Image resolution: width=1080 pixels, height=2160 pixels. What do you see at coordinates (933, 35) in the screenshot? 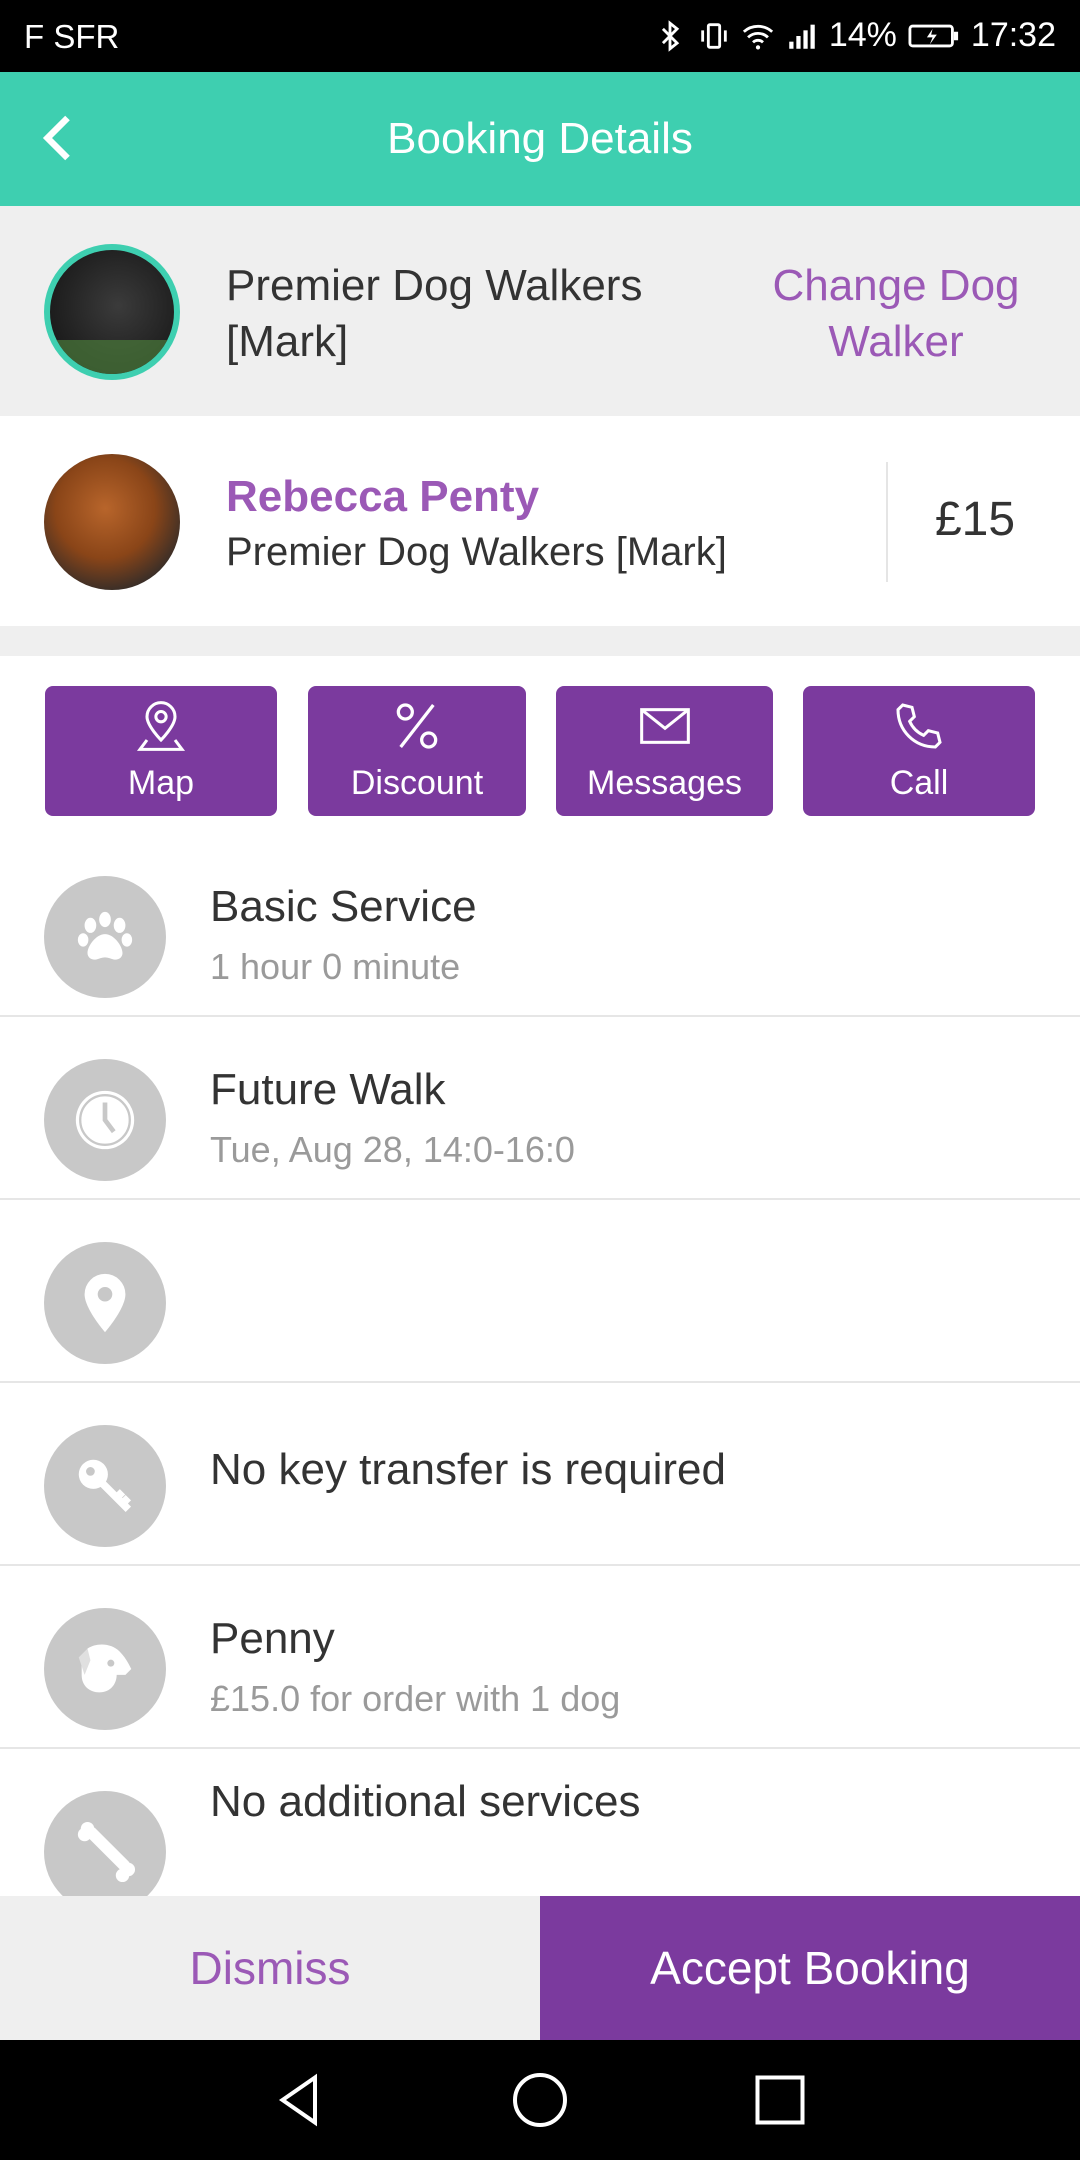
I see `battery-icon` at bounding box center [933, 35].